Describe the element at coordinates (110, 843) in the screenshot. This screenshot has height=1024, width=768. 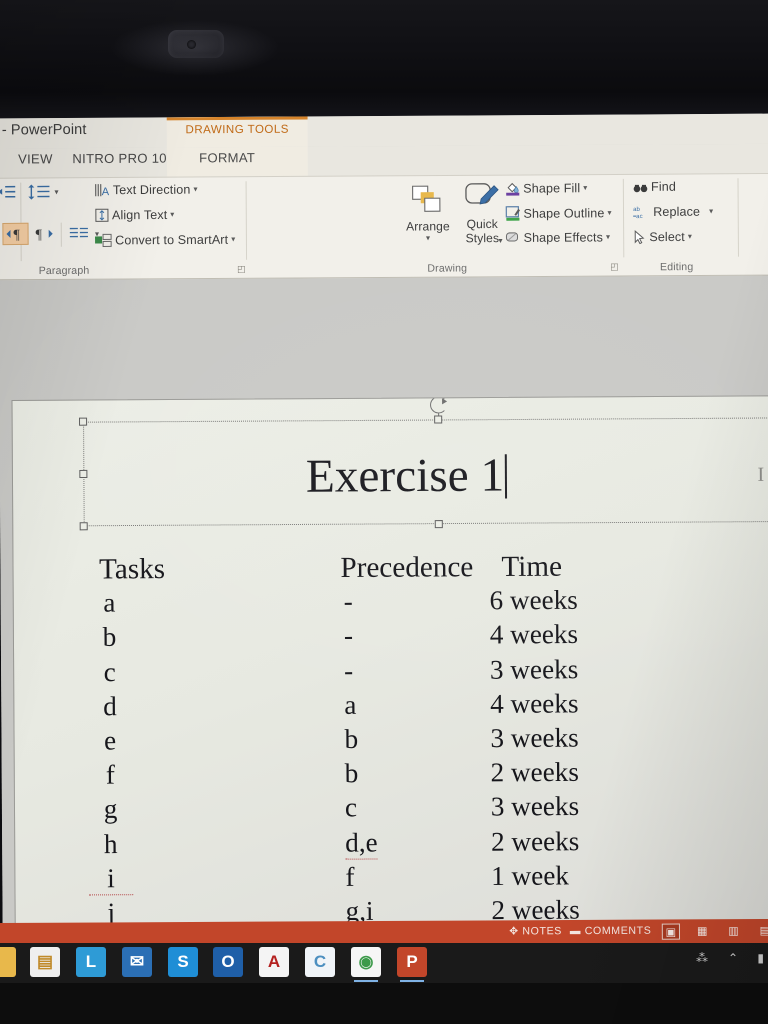
I see `cell-task: h` at that location.